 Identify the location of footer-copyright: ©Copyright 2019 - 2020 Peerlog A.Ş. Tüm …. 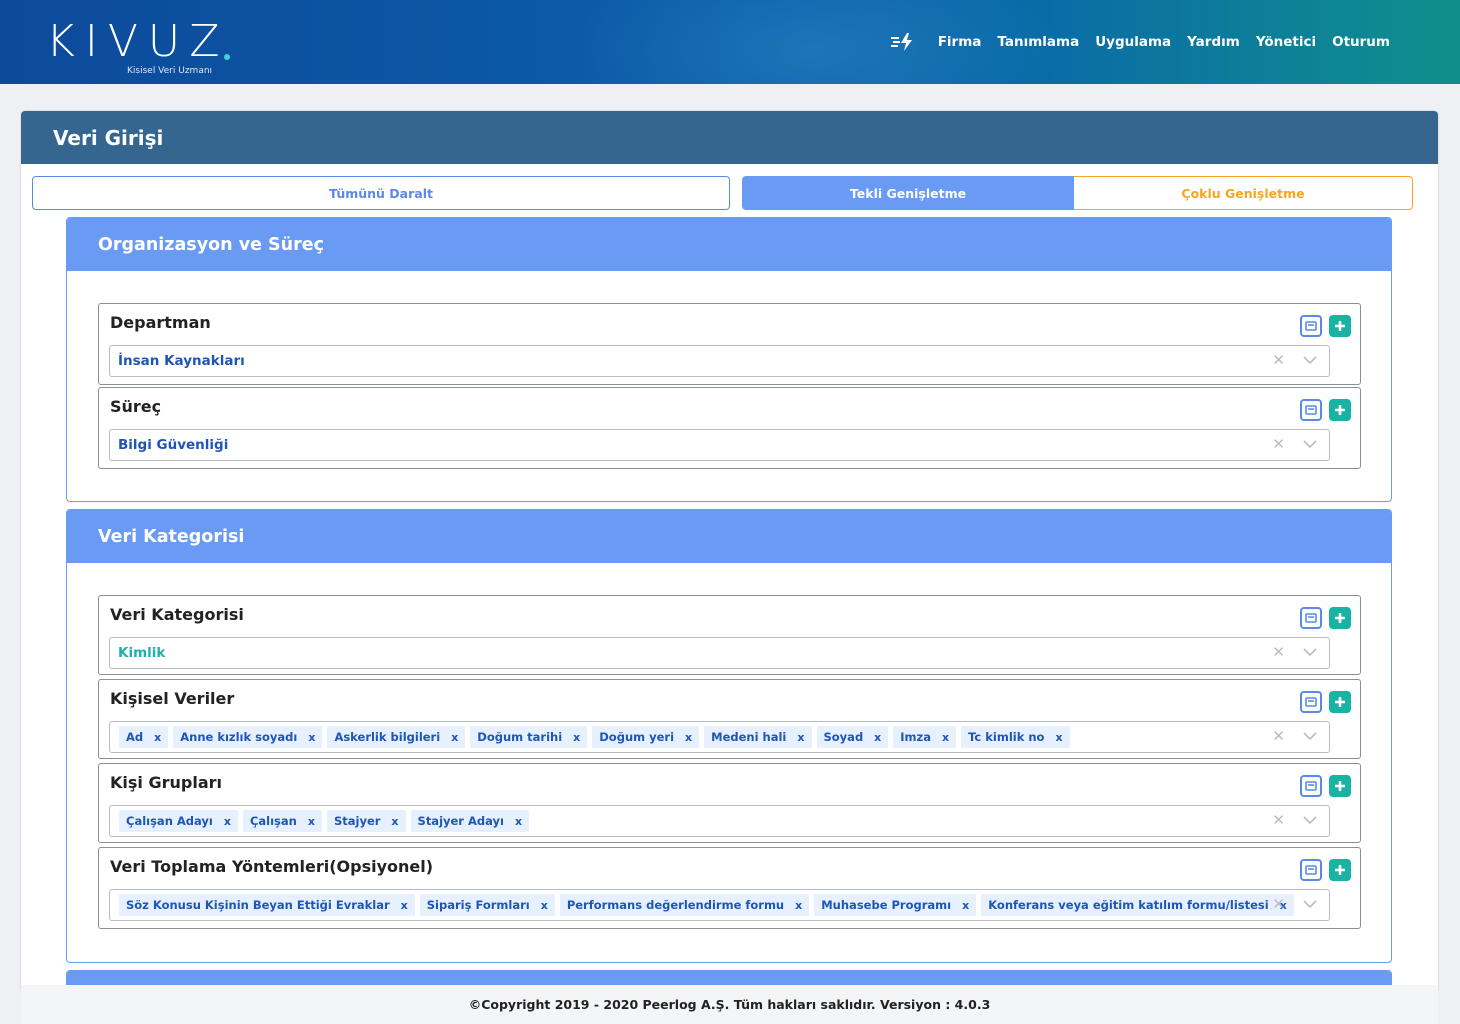
(729, 1004).